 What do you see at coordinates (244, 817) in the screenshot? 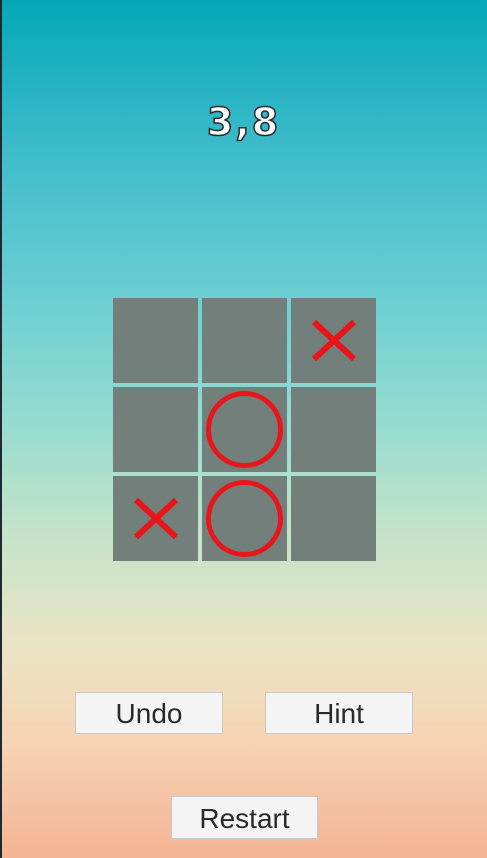
I see `restart-button: Restart` at bounding box center [244, 817].